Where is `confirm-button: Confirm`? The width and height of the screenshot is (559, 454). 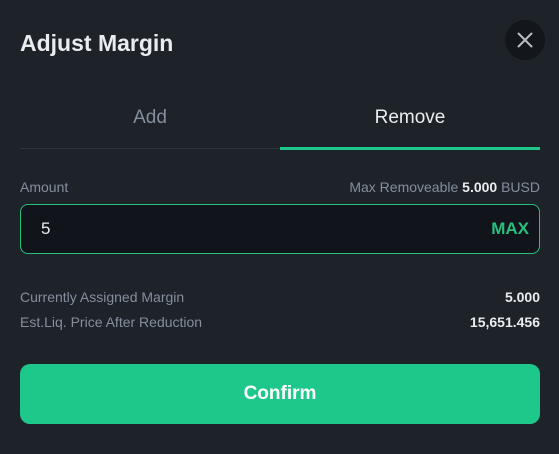 confirm-button: Confirm is located at coordinates (280, 394).